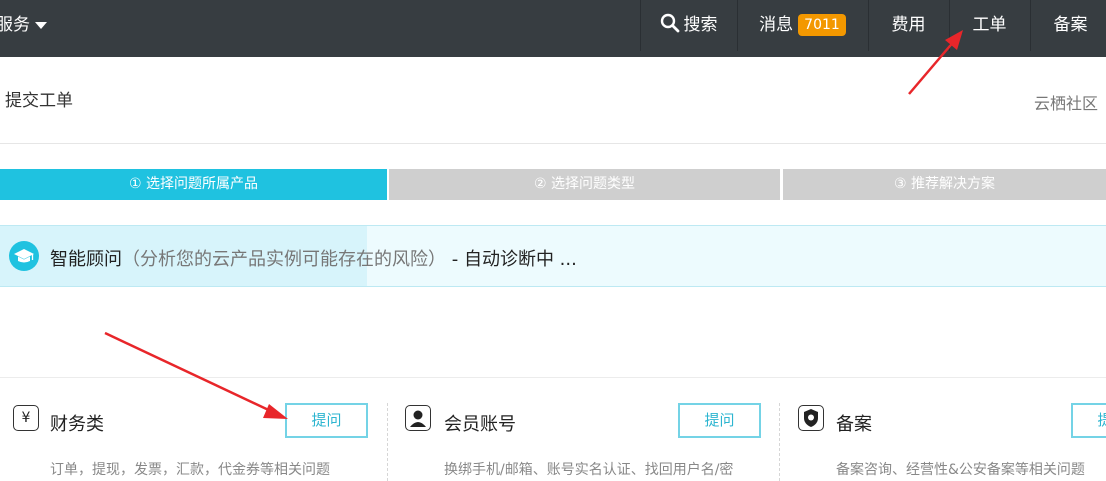 This screenshot has width=1106, height=481. I want to click on finance-ask-button: 提问, so click(326, 420).